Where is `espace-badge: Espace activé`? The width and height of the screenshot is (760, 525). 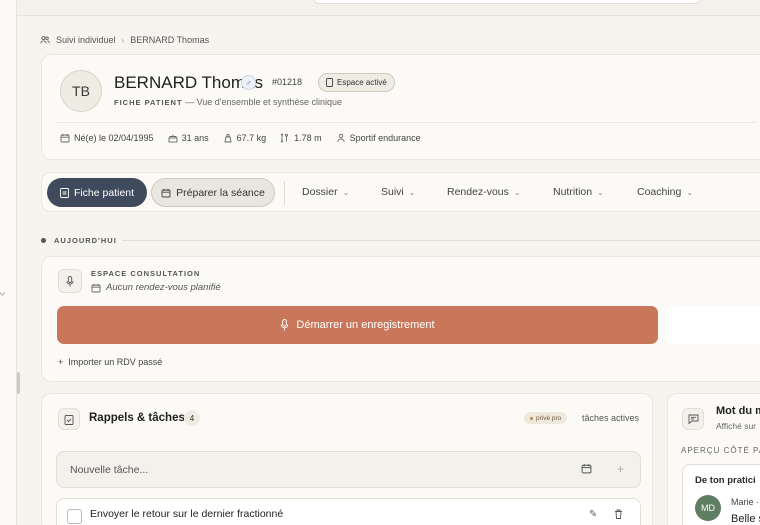
espace-badge: Espace activé is located at coordinates (356, 82).